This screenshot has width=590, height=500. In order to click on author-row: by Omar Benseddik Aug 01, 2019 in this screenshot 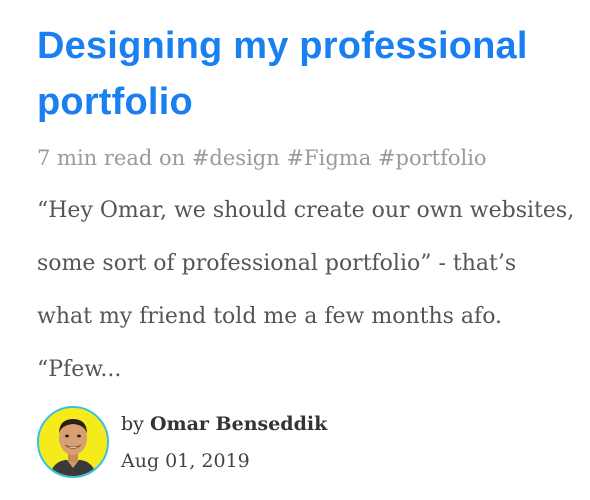, I will do `click(182, 442)`.